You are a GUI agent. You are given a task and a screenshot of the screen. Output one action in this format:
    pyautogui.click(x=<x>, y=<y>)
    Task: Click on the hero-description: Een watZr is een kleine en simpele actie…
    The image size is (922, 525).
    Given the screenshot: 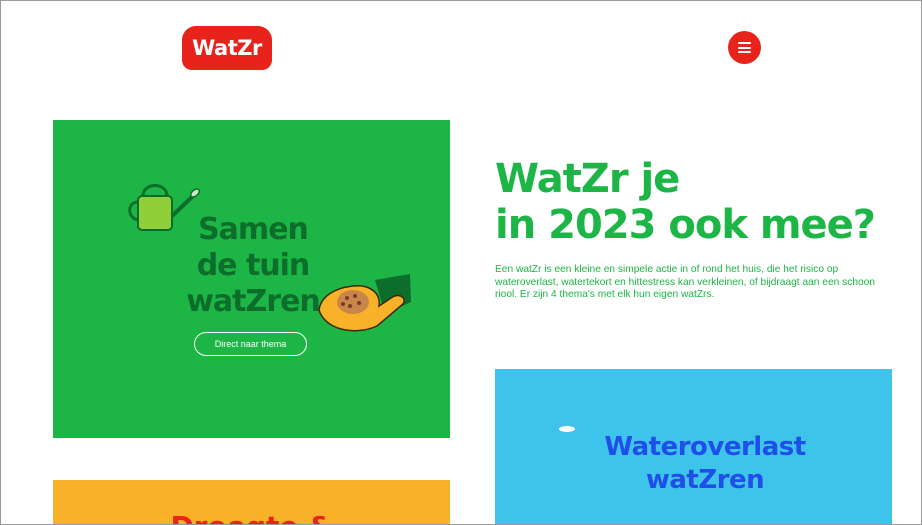 What is the action you would take?
    pyautogui.click(x=685, y=282)
    